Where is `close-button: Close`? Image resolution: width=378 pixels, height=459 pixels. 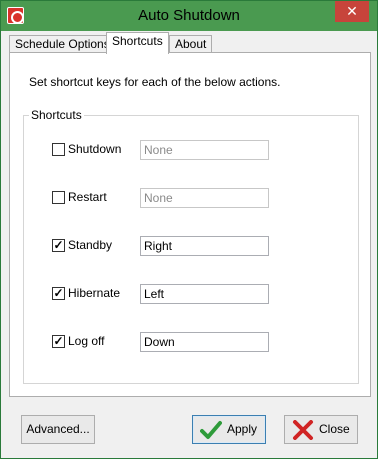
close-button: Close is located at coordinates (321, 429).